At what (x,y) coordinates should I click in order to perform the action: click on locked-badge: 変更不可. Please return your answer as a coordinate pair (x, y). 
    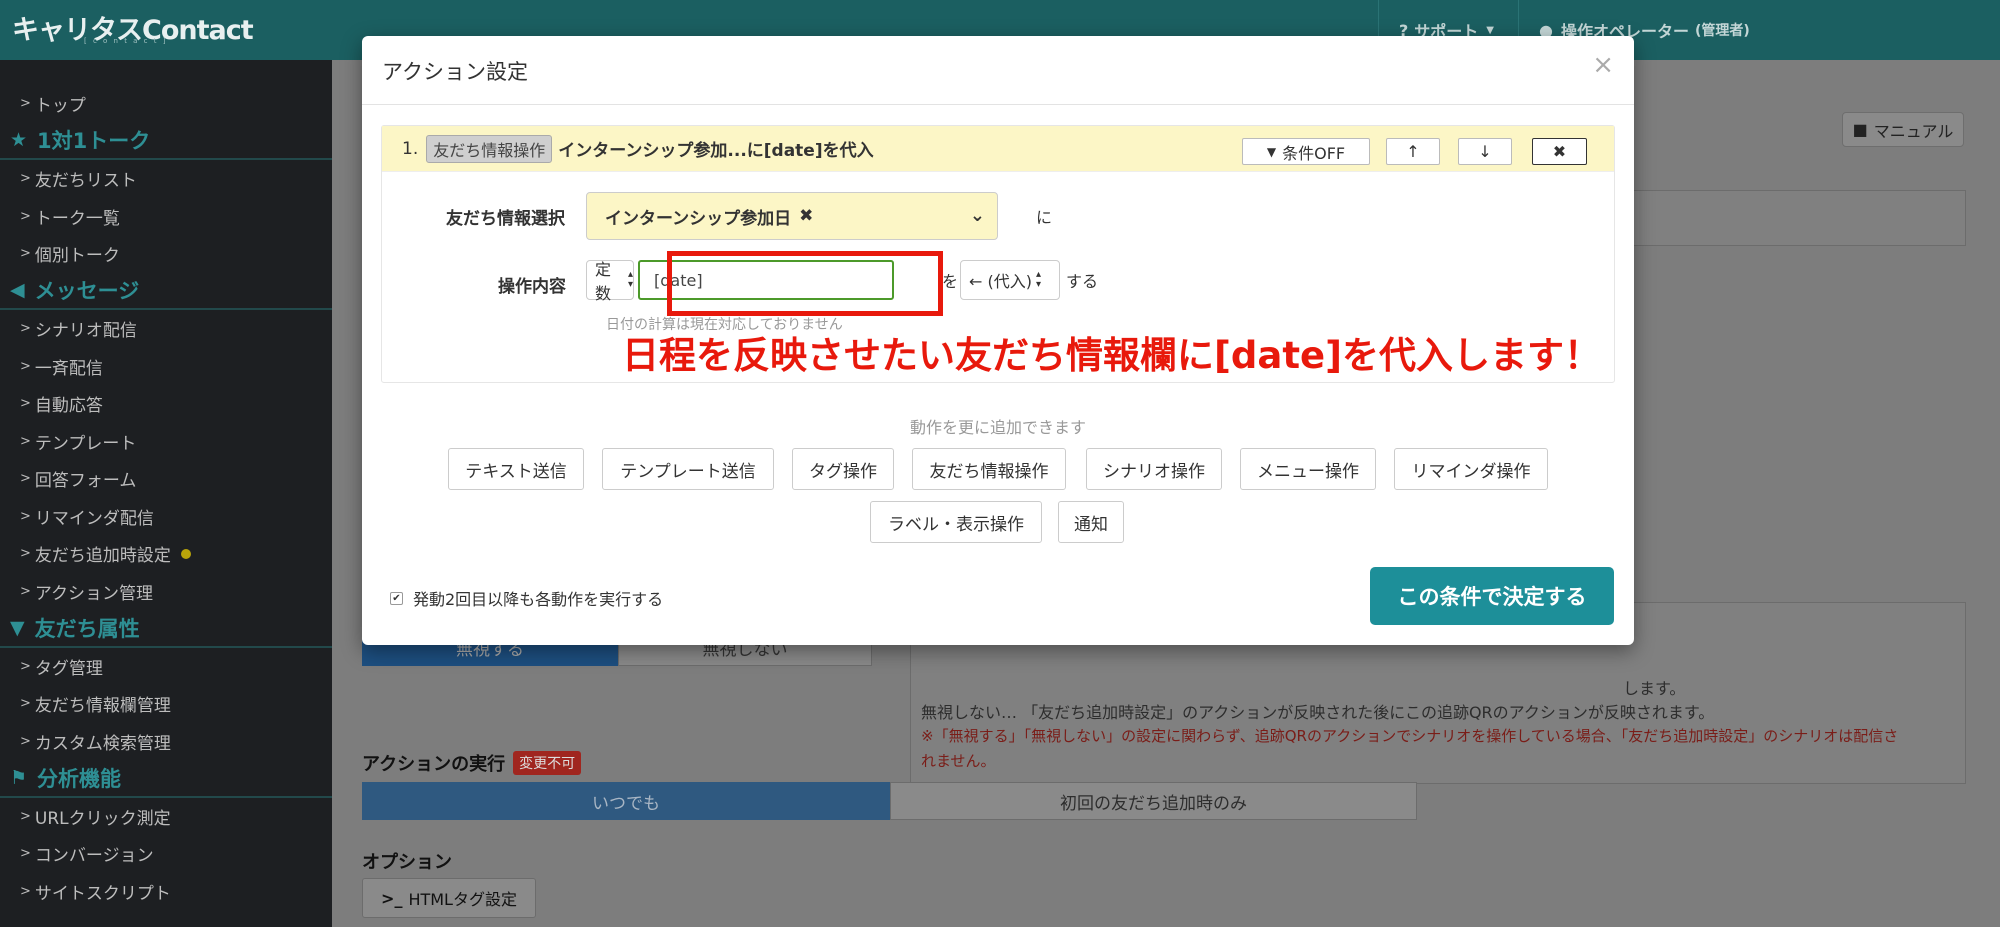
    Looking at the image, I should click on (547, 763).